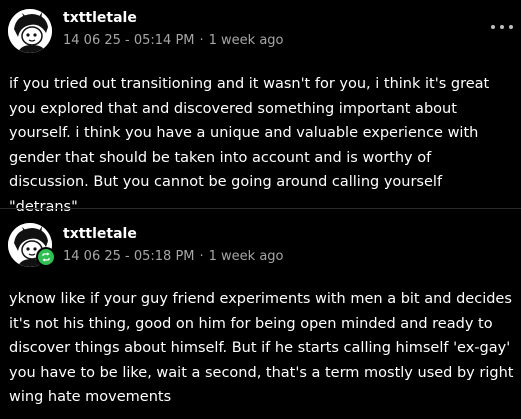 The height and width of the screenshot is (419, 521). I want to click on post-meta: 14 06 25 - 05:18 PM · 1 week ago, so click(173, 256).